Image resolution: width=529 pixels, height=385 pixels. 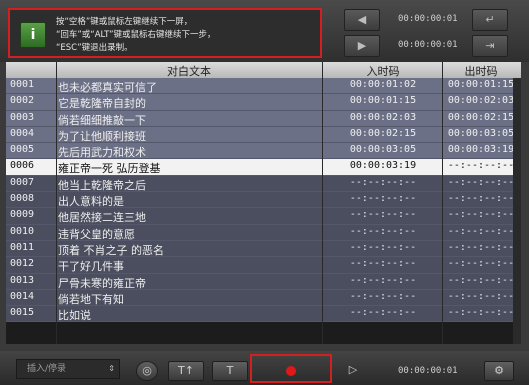 I want to click on info-icon: i, so click(x=33, y=35).